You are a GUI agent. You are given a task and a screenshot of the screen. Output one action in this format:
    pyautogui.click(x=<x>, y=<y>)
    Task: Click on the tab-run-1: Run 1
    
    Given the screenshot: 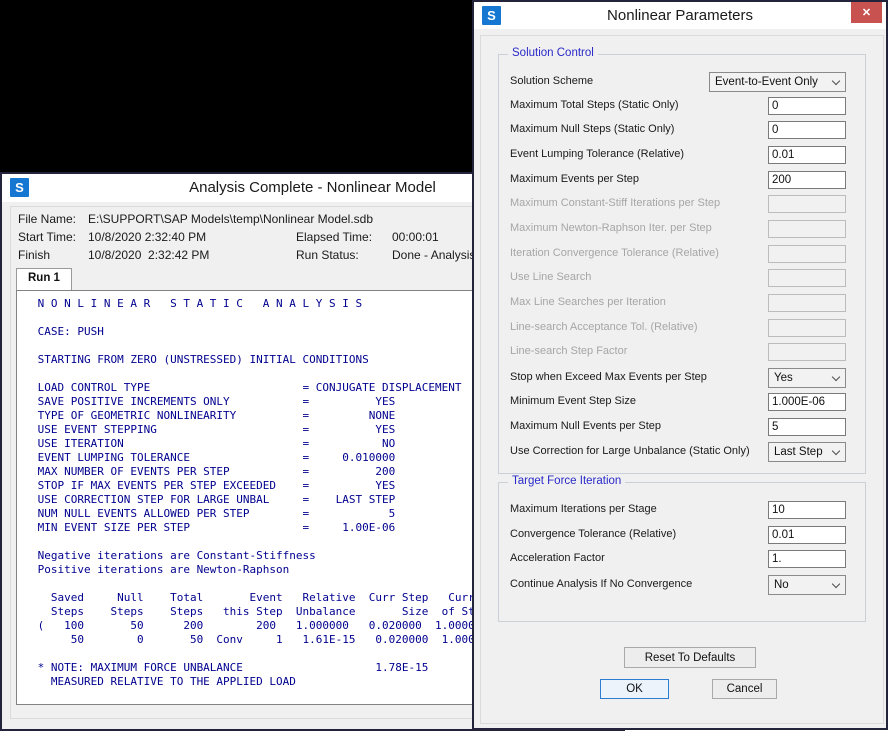 What is the action you would take?
    pyautogui.click(x=44, y=279)
    